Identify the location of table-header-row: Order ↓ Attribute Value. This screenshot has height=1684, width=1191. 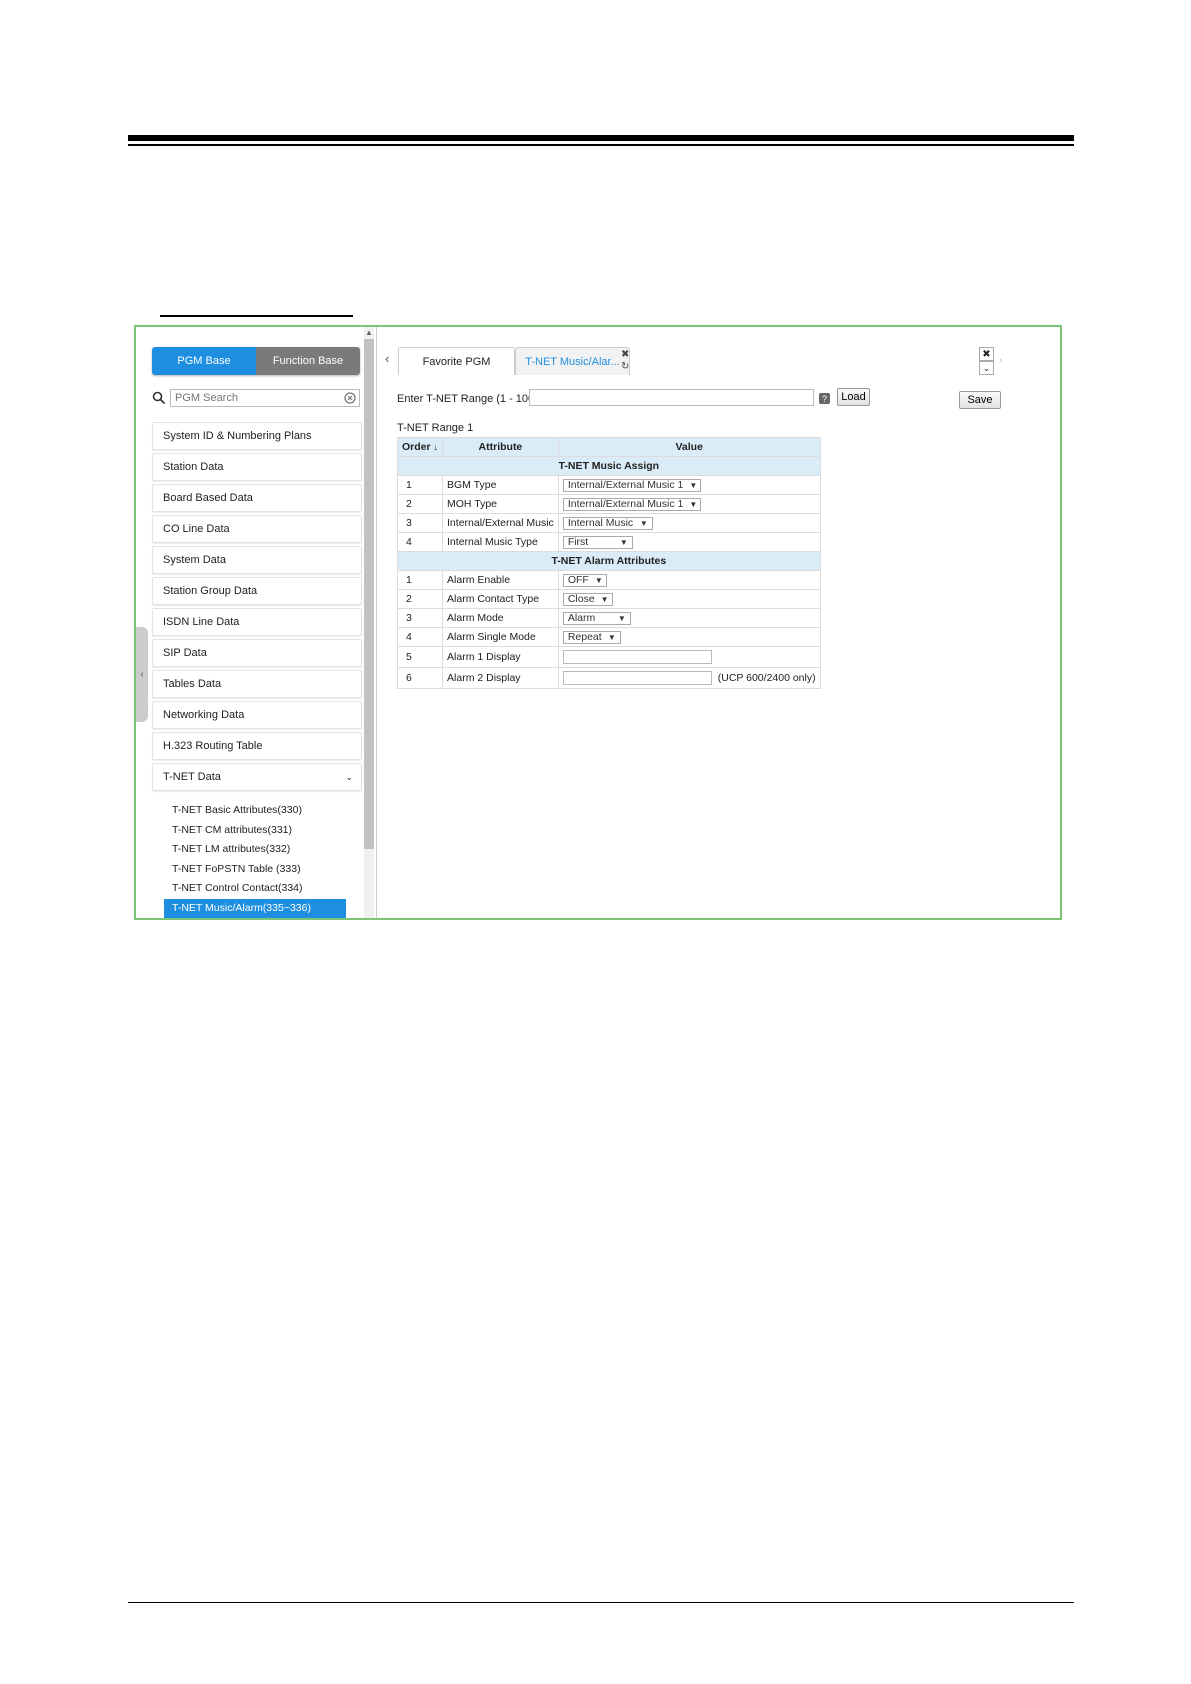
(608, 447).